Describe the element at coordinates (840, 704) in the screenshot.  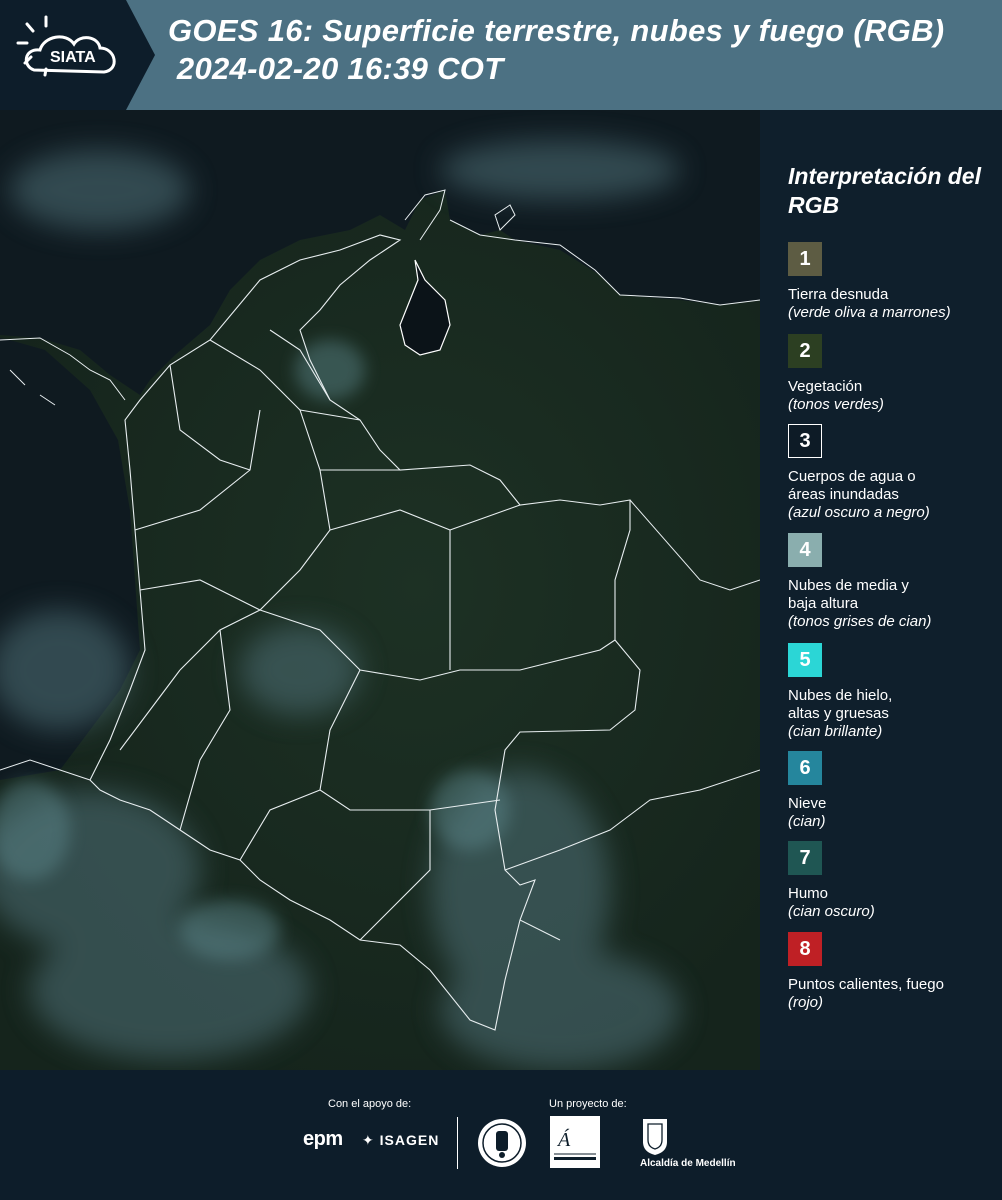
I see `legend-label: Nubes de hielo, altas y gruesas` at that location.